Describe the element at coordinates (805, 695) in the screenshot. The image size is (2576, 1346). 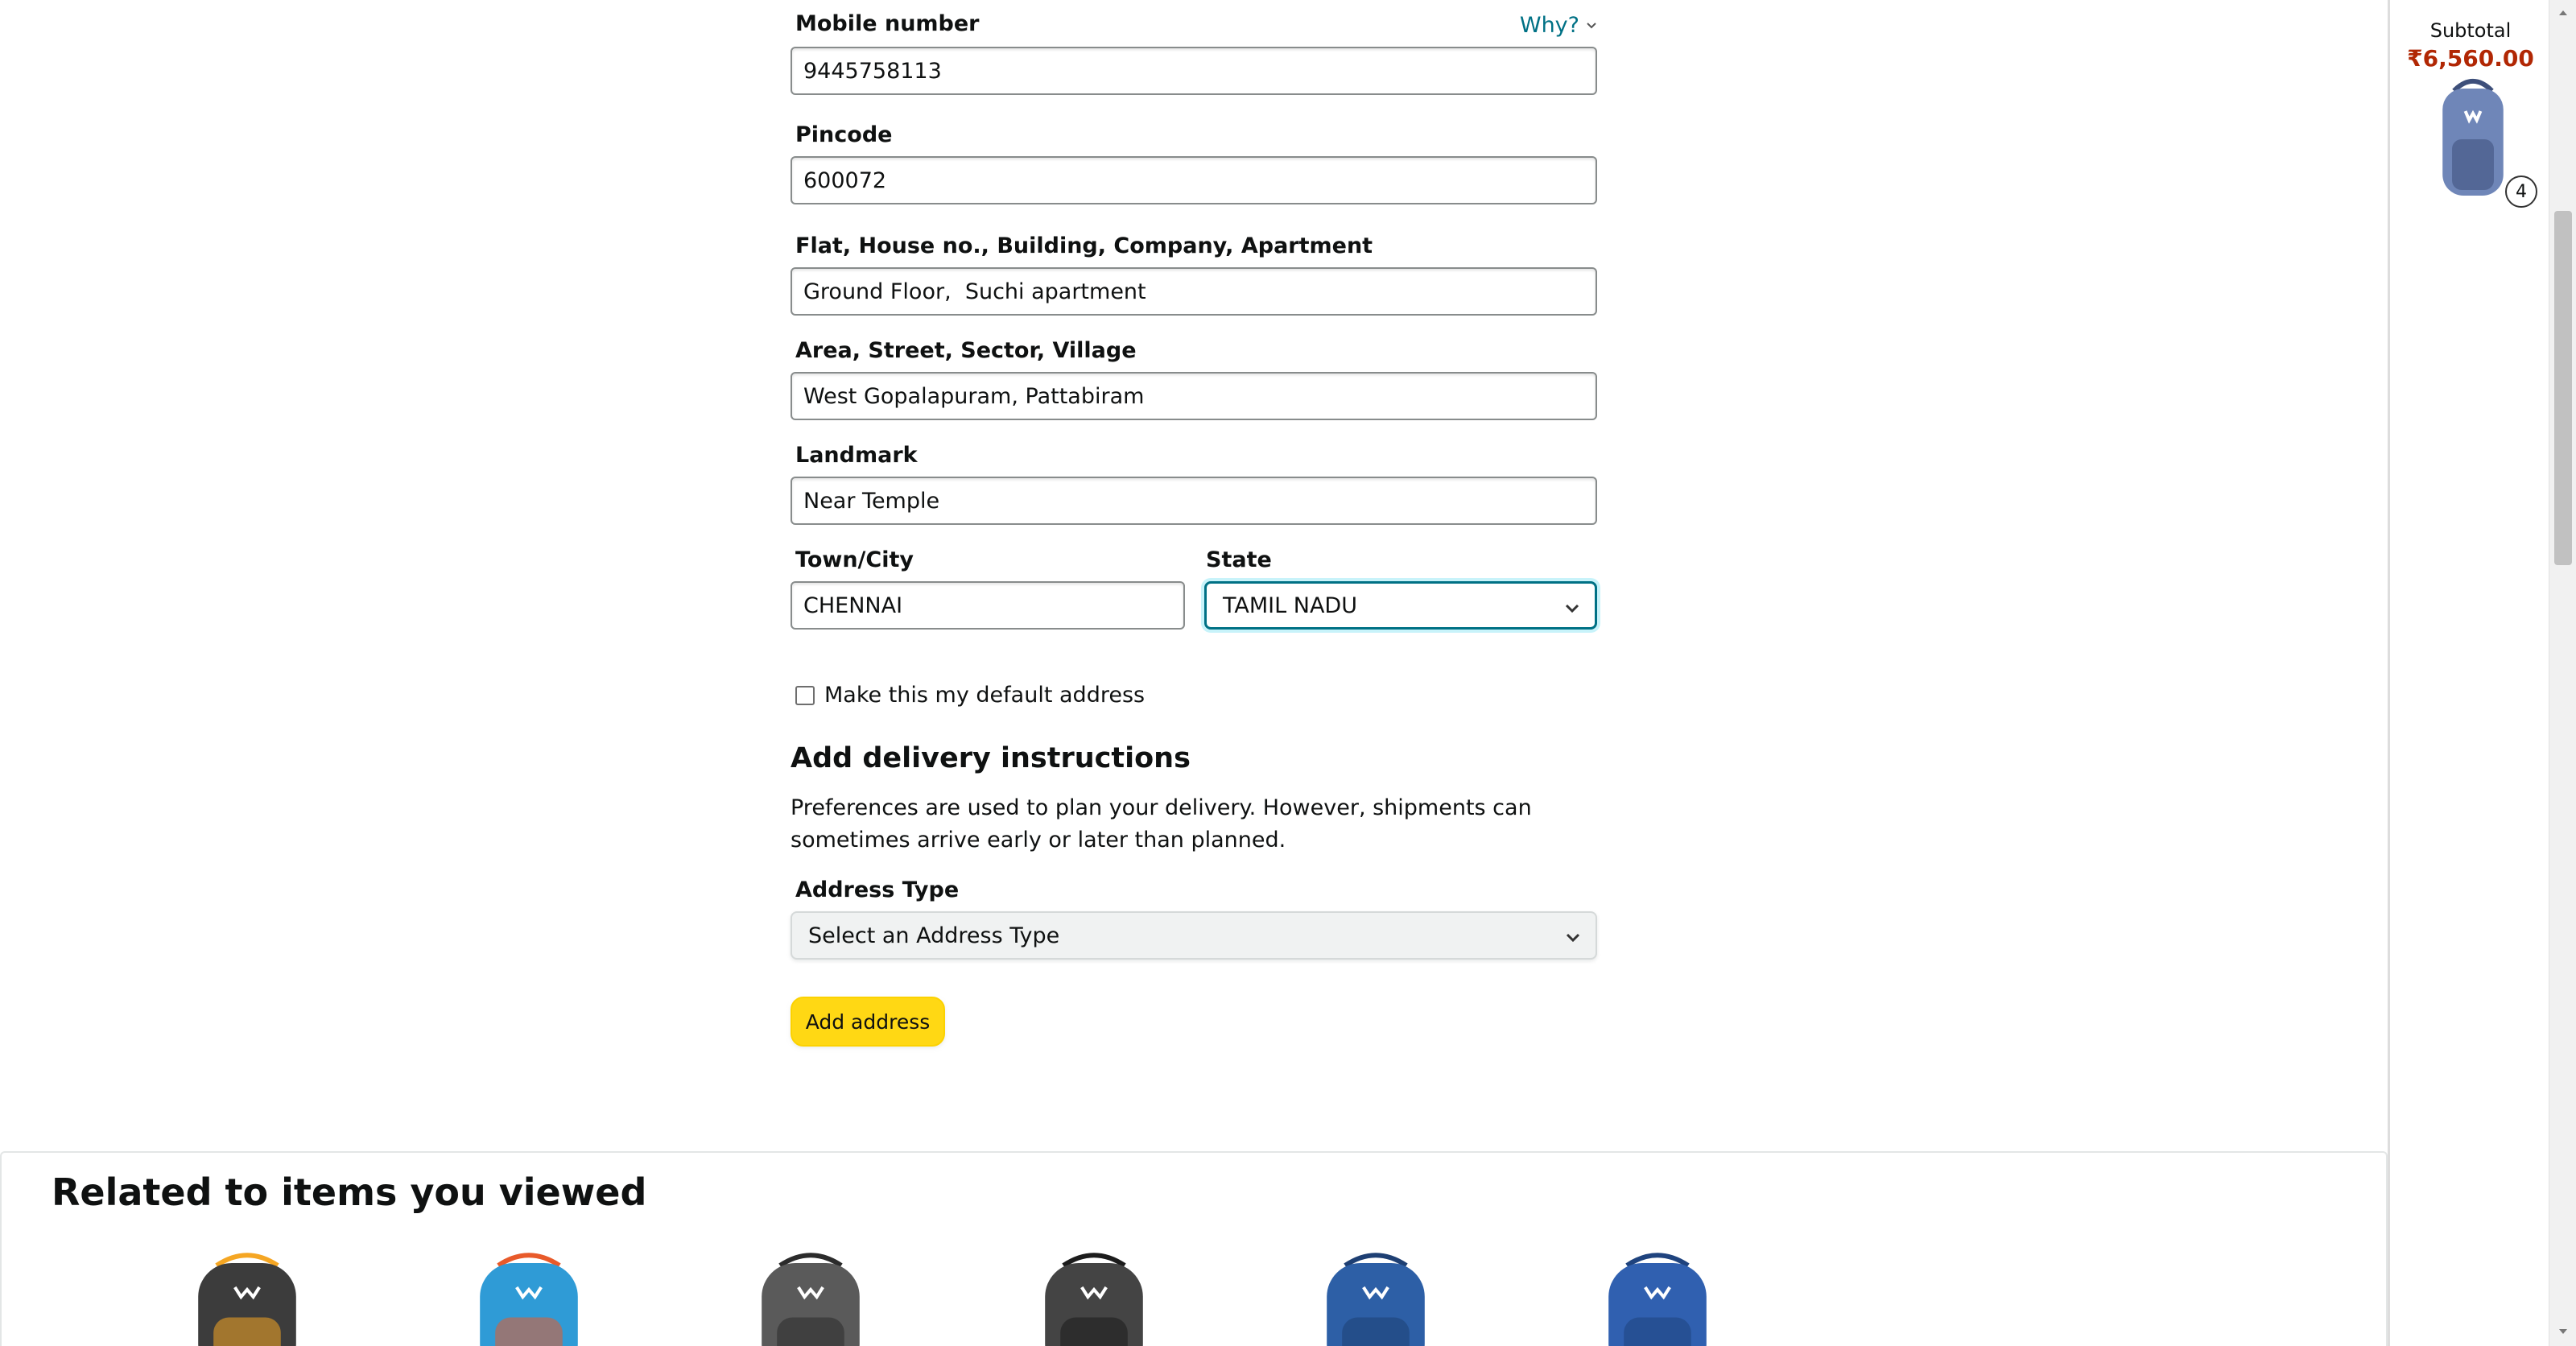
I see `default-address-checkbox` at that location.